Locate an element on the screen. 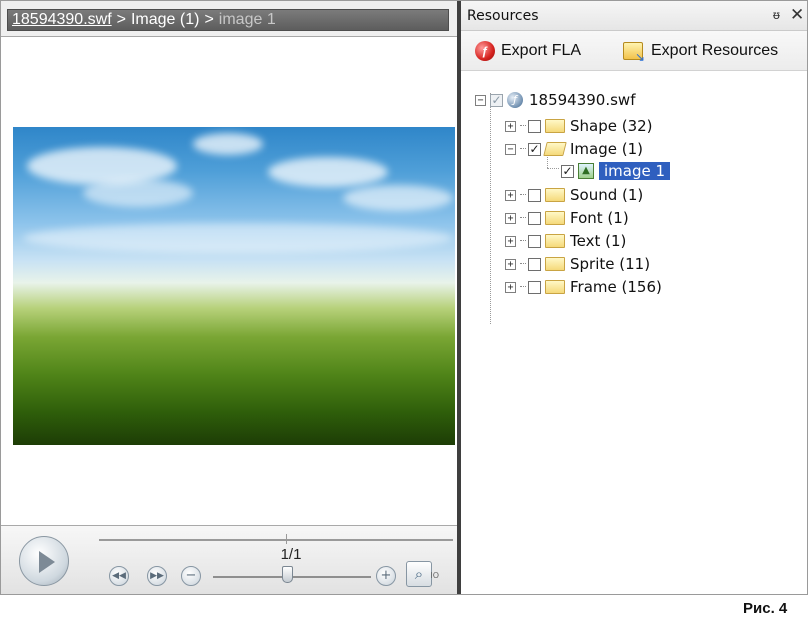  tree-row-text: + Text (1) is located at coordinates (565, 241).